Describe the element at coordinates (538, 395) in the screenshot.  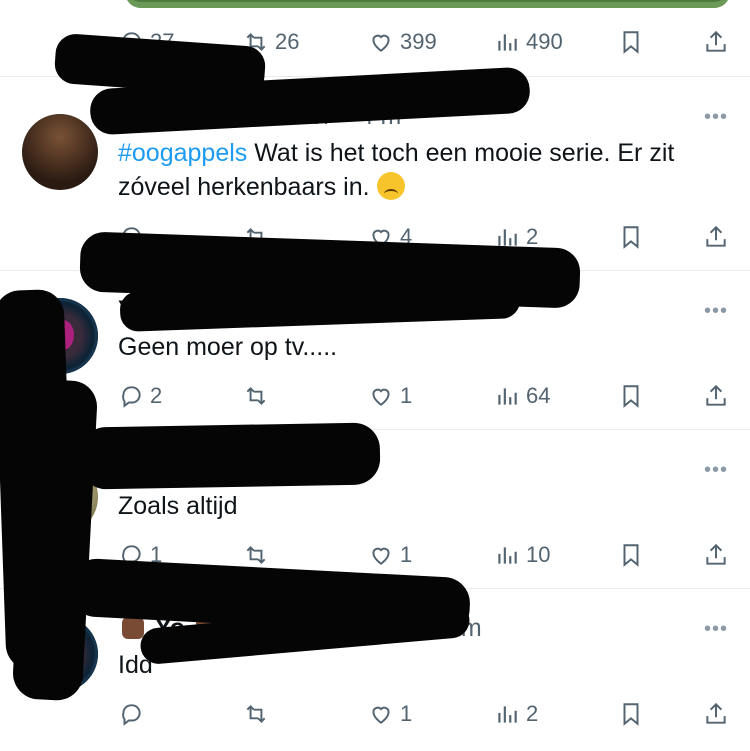
I see `views-count: 64` at that location.